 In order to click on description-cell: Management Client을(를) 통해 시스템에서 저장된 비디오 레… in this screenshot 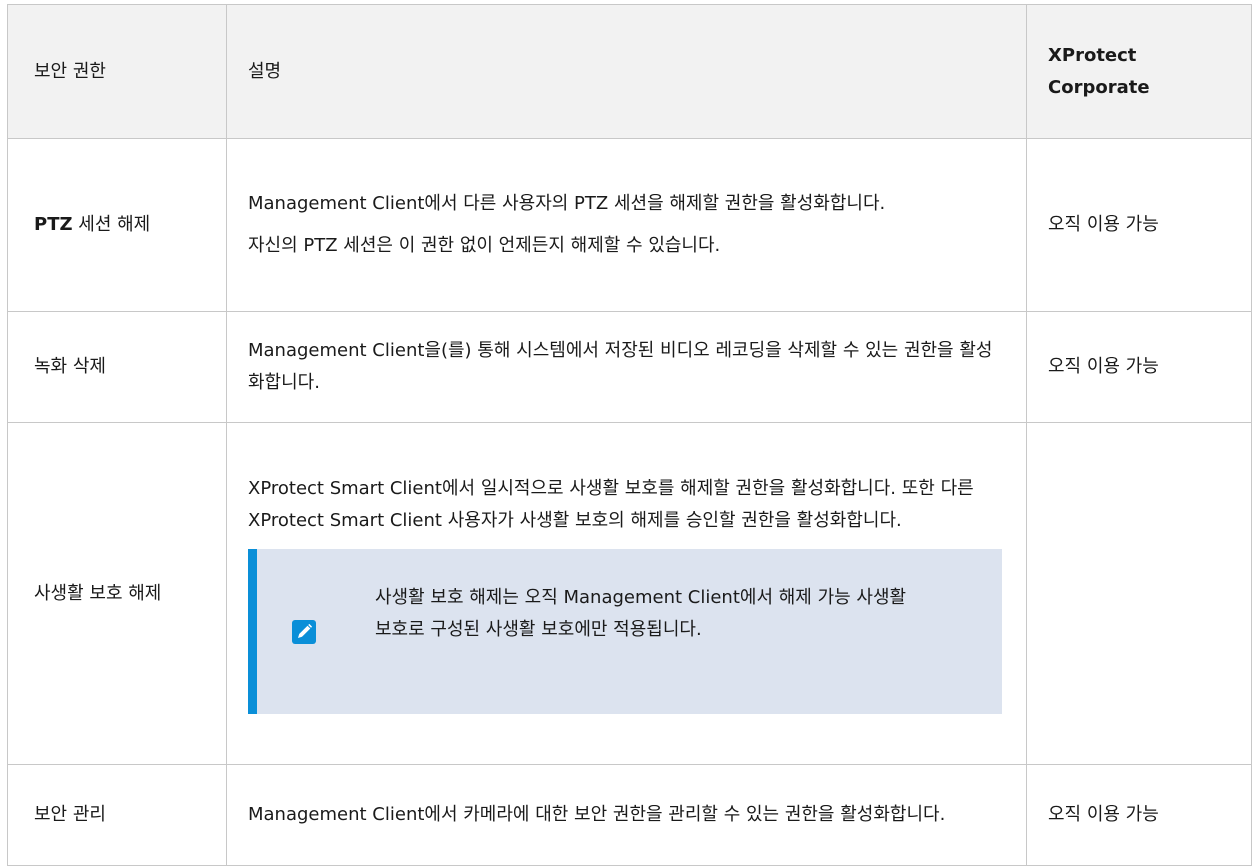, I will do `click(626, 367)`.